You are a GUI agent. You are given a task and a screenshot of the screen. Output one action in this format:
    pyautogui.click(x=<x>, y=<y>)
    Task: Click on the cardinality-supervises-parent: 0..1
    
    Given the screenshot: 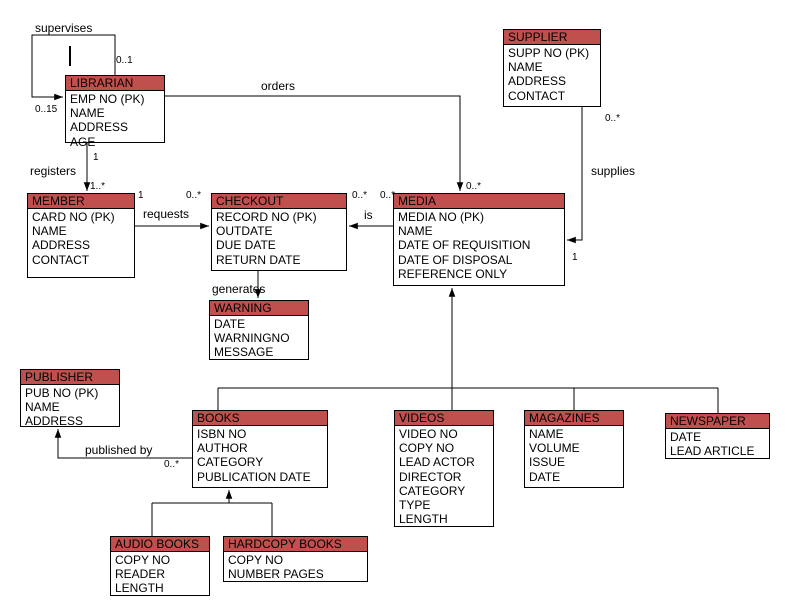 What is the action you would take?
    pyautogui.click(x=124, y=60)
    